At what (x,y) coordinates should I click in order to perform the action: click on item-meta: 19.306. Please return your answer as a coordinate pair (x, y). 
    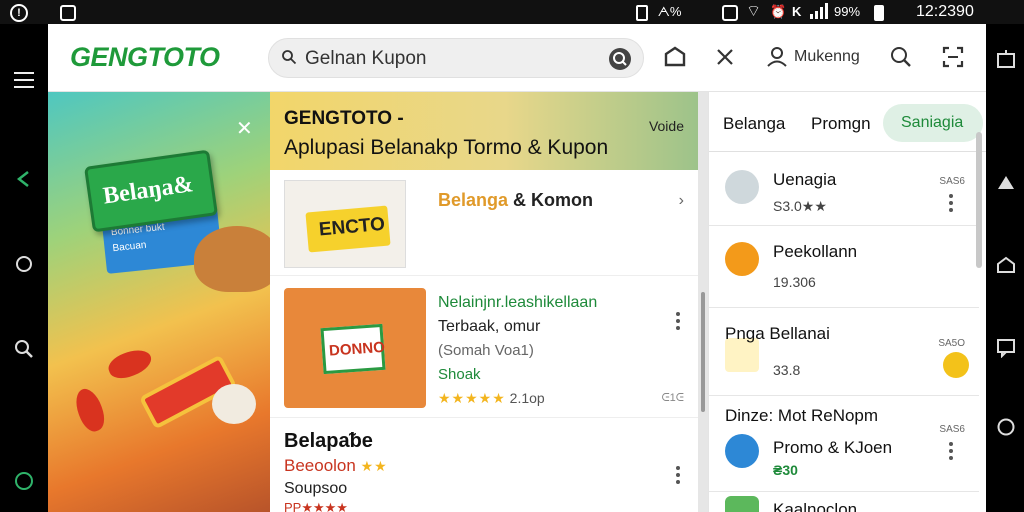
    Looking at the image, I should click on (794, 282).